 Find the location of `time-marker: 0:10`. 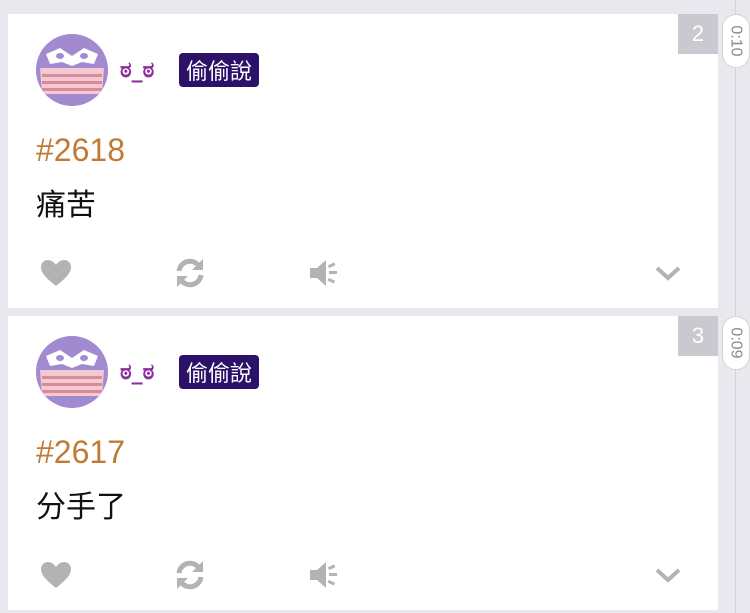

time-marker: 0:10 is located at coordinates (736, 41).